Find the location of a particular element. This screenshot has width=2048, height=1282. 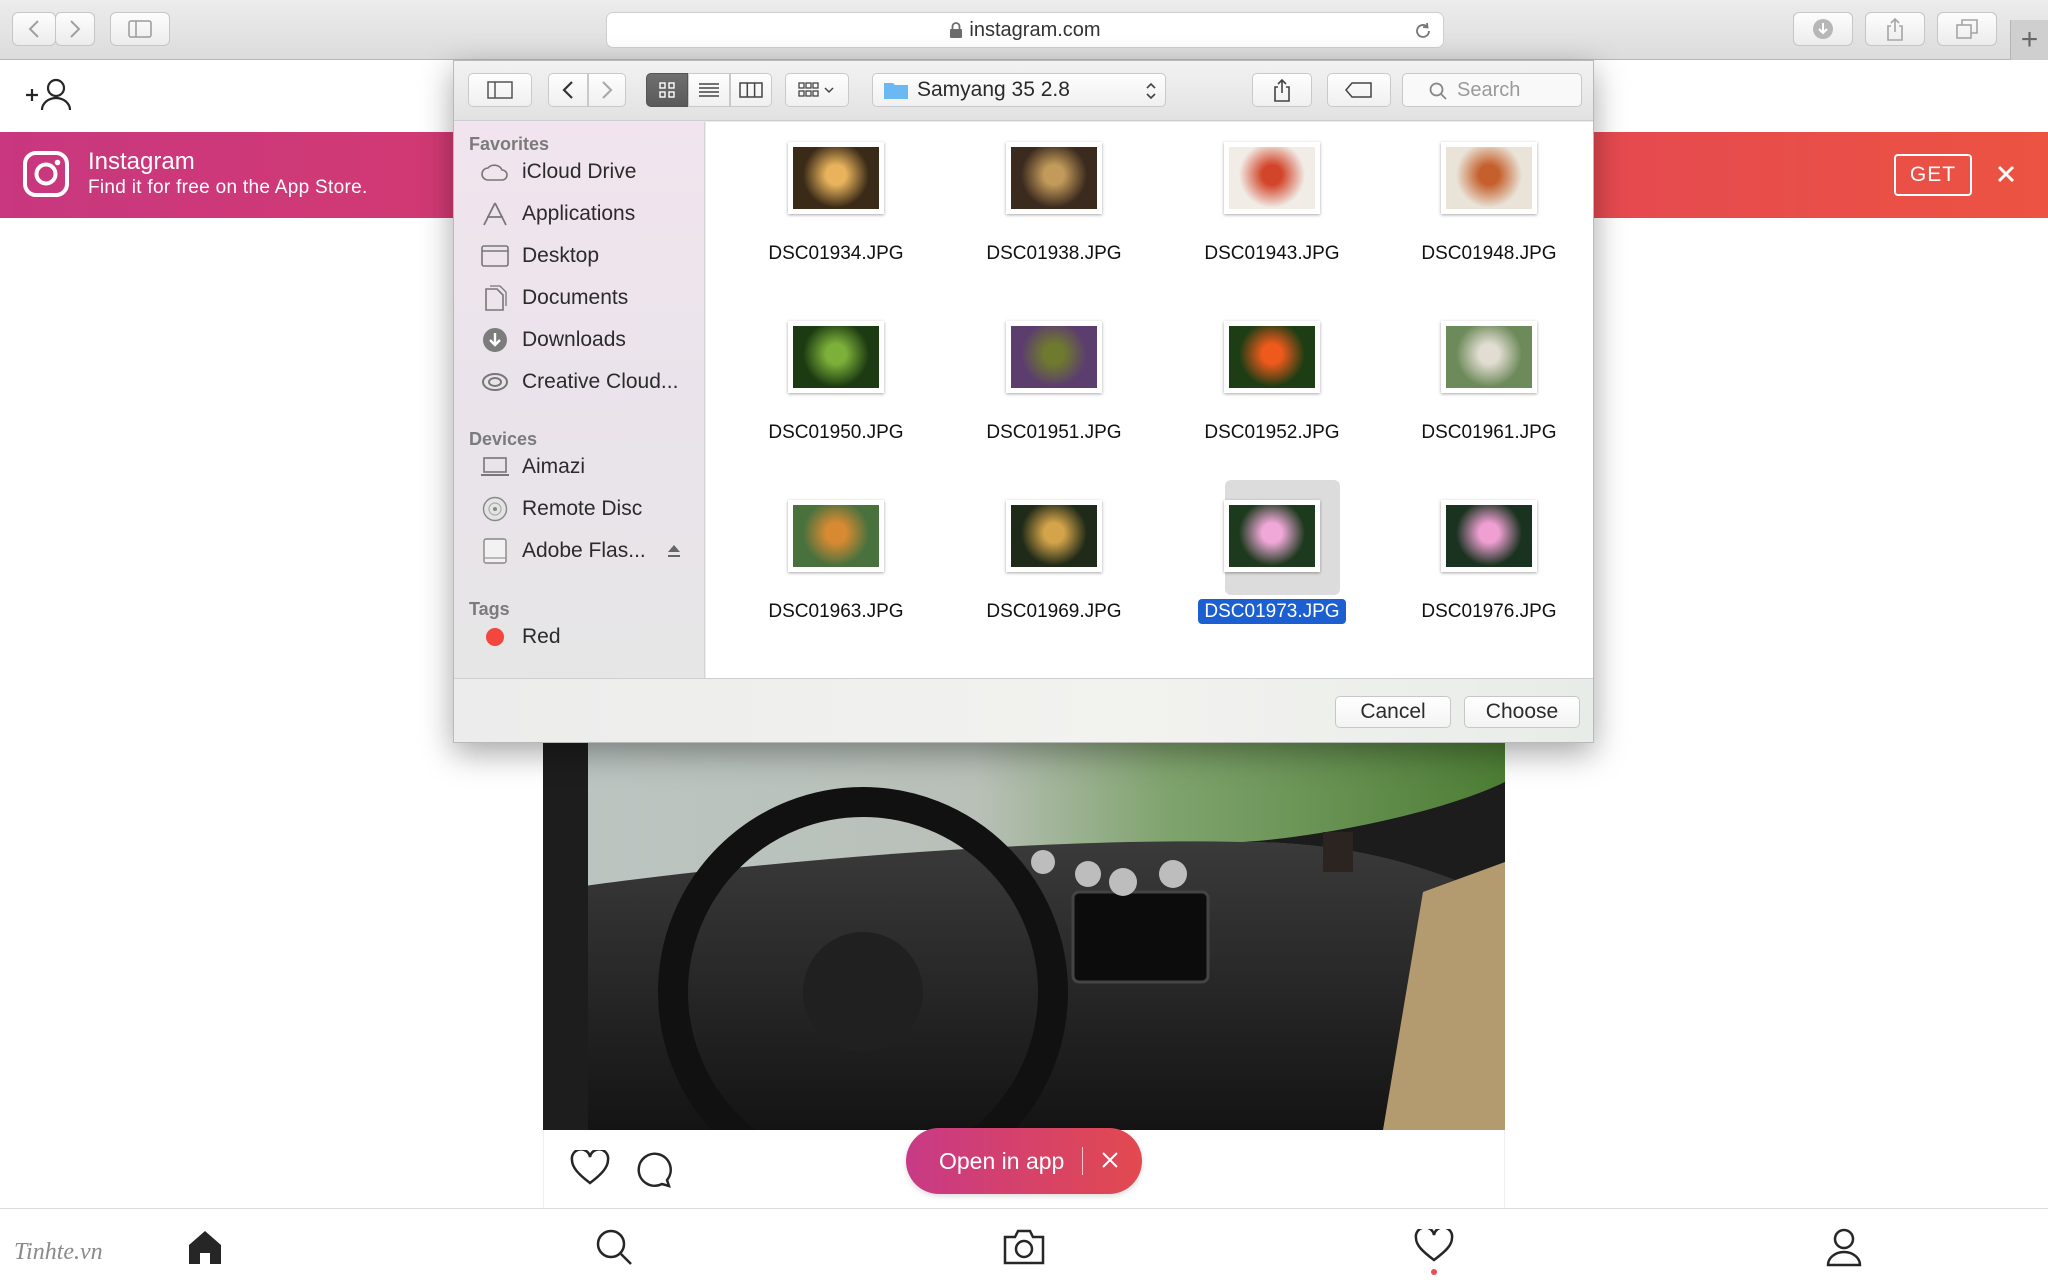

applications-icon is located at coordinates (495, 214).